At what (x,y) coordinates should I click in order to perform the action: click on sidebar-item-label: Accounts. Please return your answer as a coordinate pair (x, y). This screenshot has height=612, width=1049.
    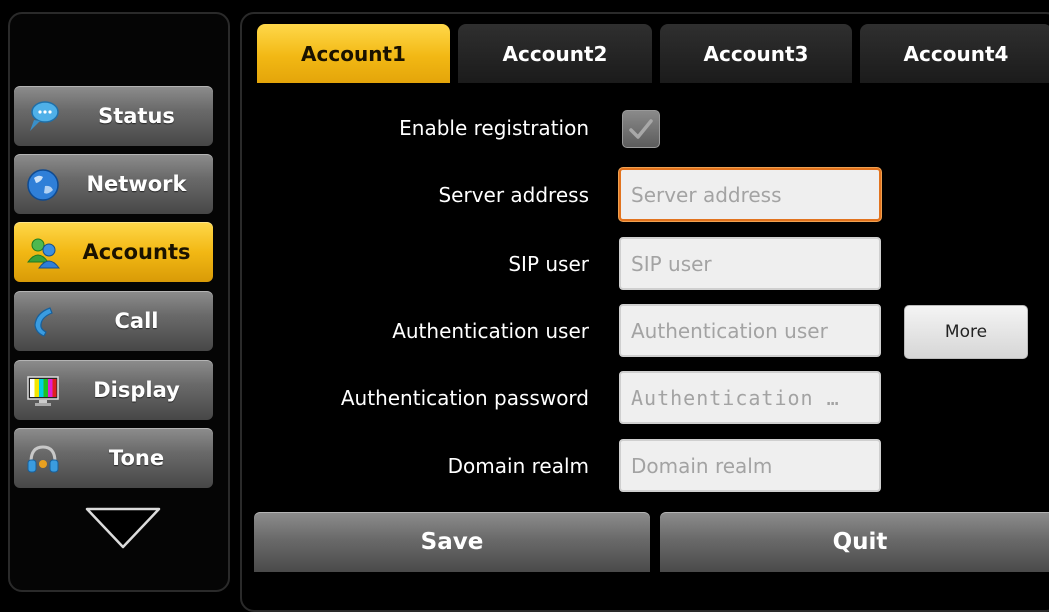
    Looking at the image, I should click on (136, 252).